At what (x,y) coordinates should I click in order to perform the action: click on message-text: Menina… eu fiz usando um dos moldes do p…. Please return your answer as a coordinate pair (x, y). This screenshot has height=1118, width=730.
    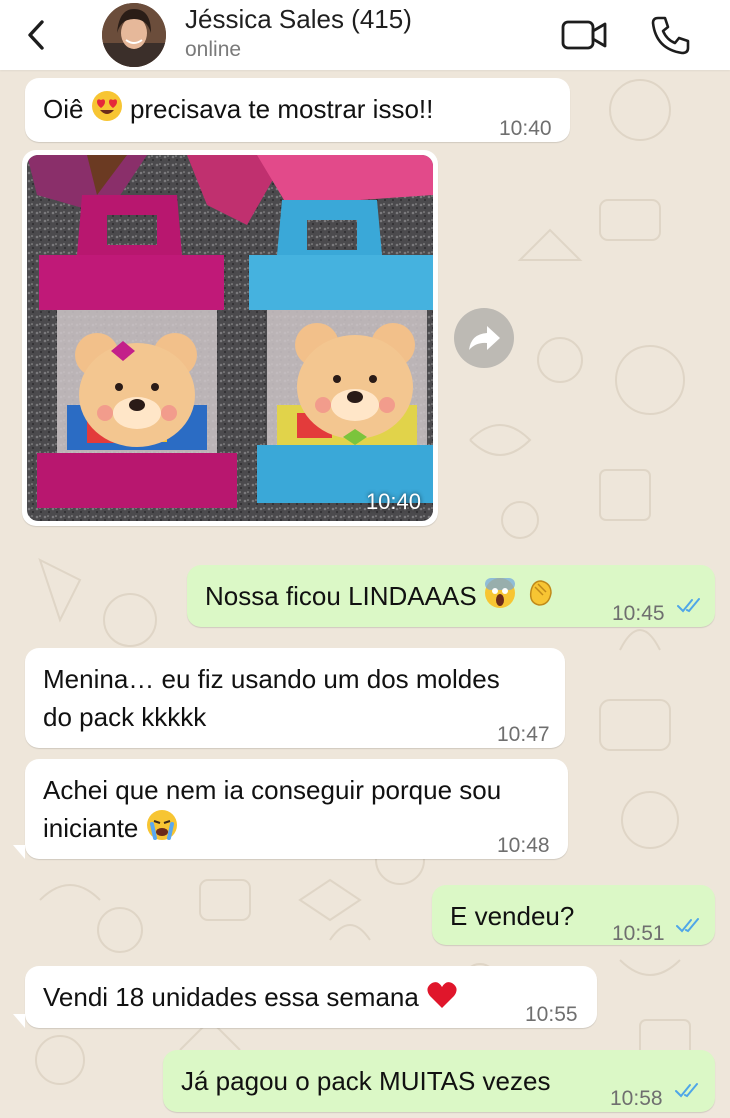
    Looking at the image, I should click on (271, 698).